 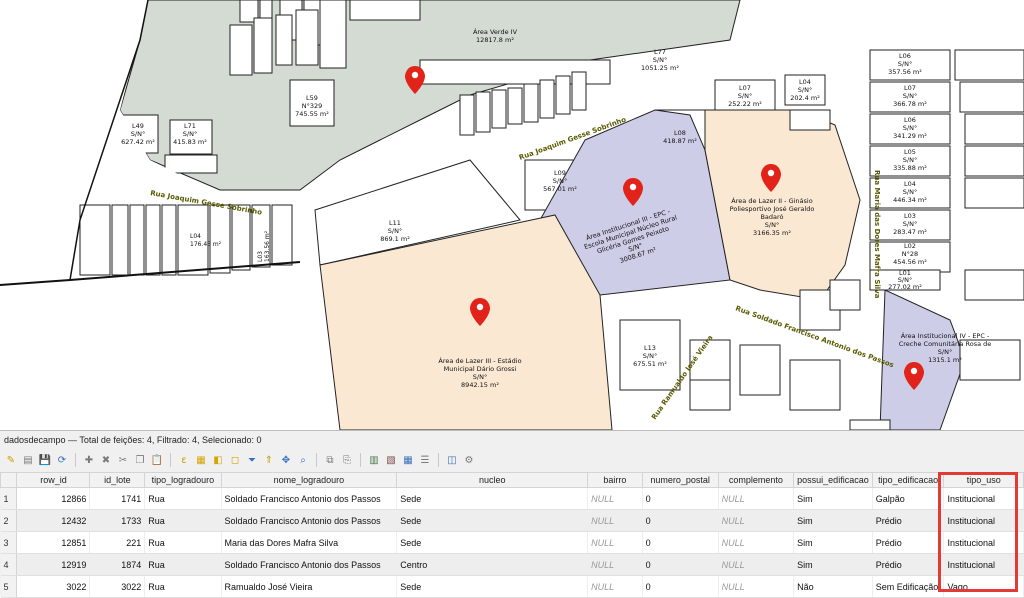 What do you see at coordinates (492, 564) in the screenshot?
I see `table-cell-nucleo: Centro` at bounding box center [492, 564].